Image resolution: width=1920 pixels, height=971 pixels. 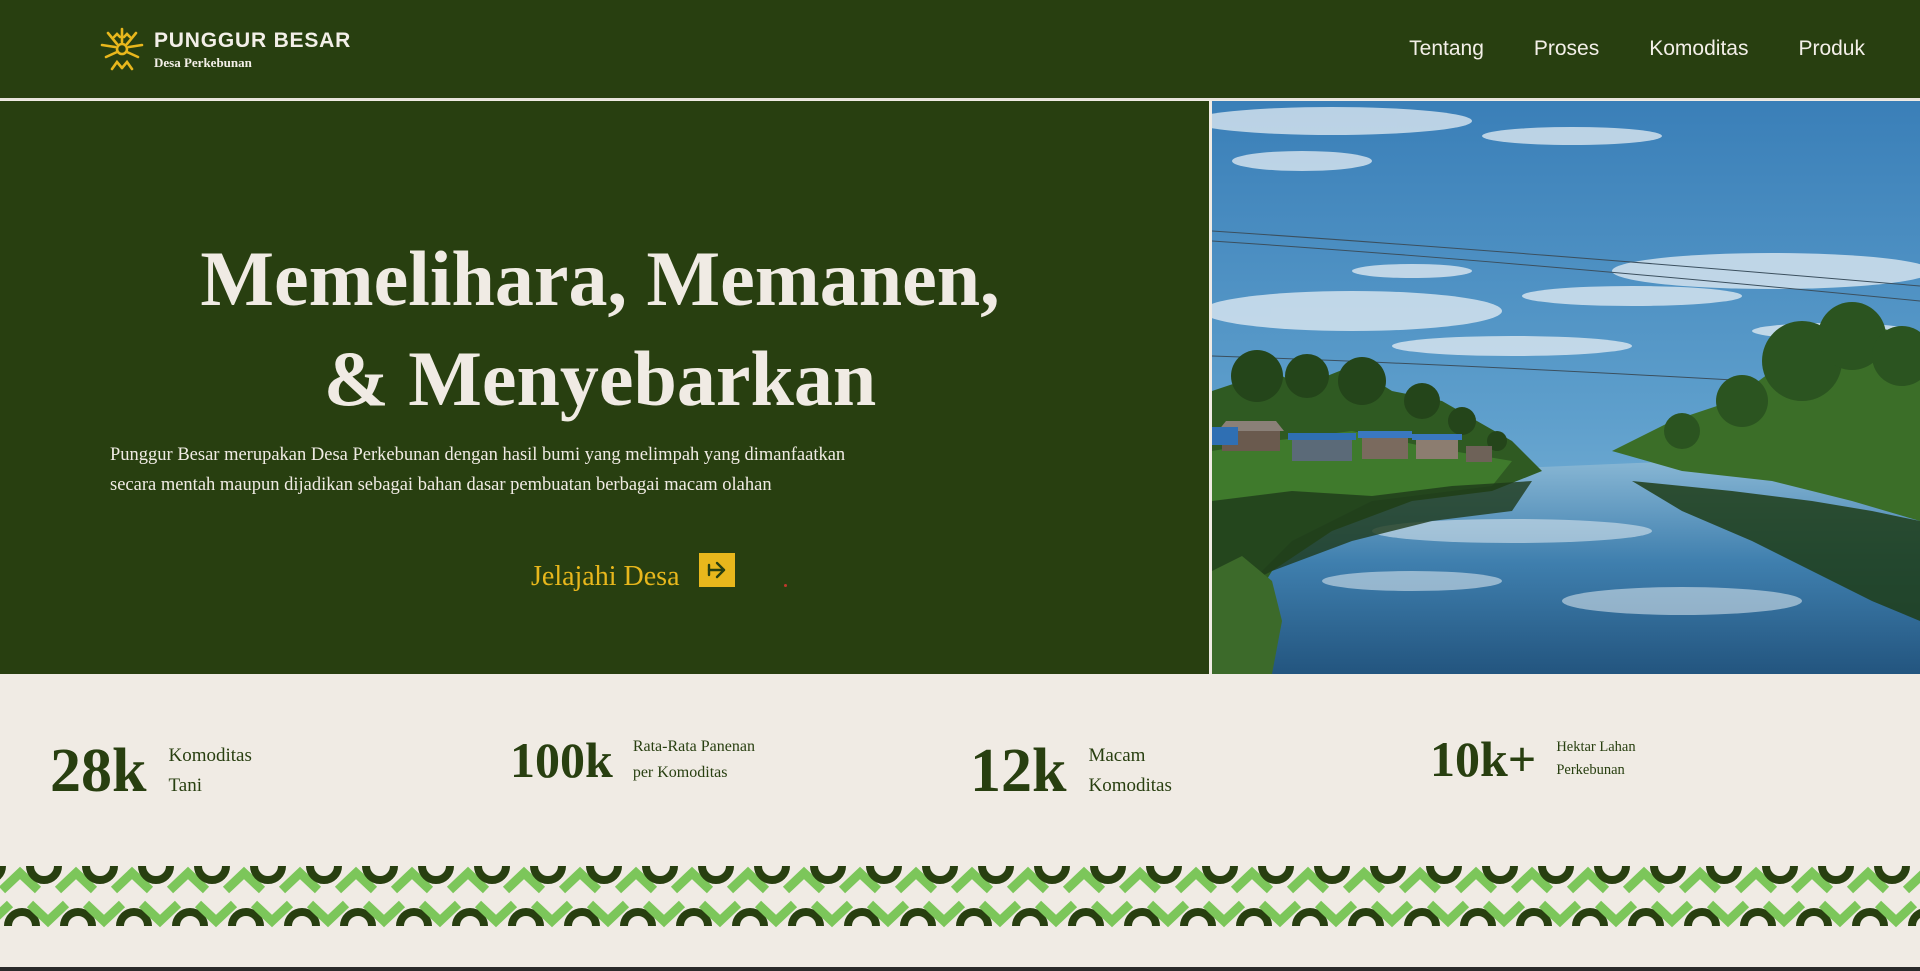 What do you see at coordinates (1018, 771) in the screenshot?
I see `stat-value: 12k` at bounding box center [1018, 771].